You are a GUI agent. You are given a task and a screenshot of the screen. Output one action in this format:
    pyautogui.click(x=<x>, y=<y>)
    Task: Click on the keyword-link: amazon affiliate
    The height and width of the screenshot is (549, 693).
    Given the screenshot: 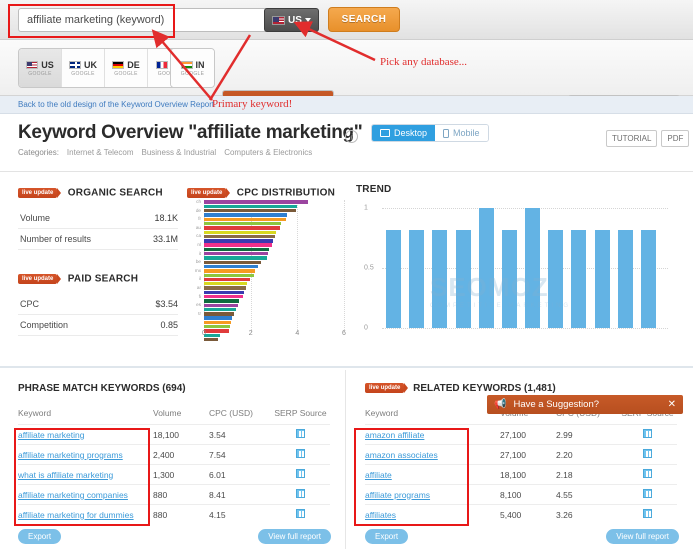 What is the action you would take?
    pyautogui.click(x=394, y=435)
    